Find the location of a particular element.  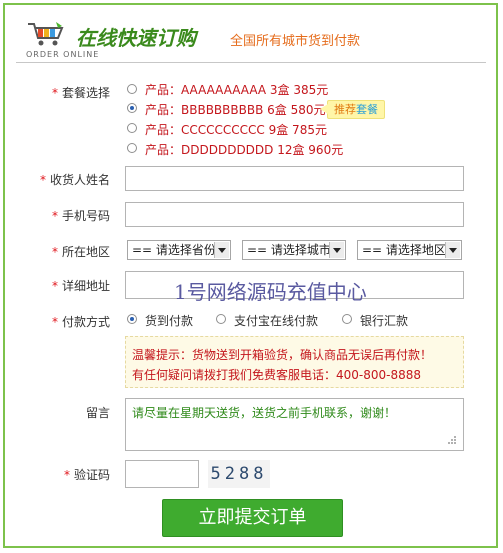

package-option-a: 产品：AAAAAAAAAA 3盒 385元 is located at coordinates (236, 89).